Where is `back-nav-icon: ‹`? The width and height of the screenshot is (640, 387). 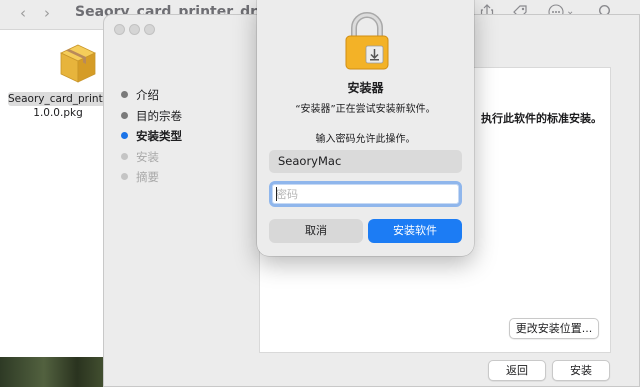
back-nav-icon: ‹ is located at coordinates (23, 13).